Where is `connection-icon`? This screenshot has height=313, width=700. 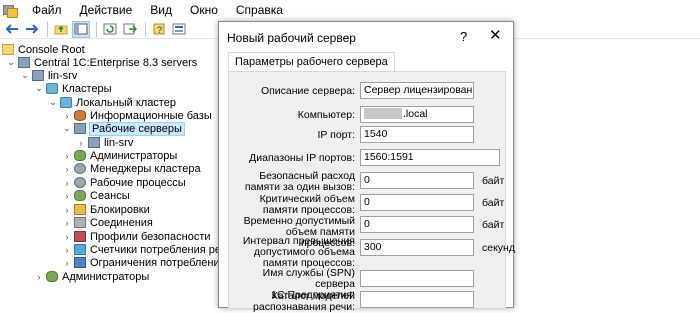 connection-icon is located at coordinates (80, 222).